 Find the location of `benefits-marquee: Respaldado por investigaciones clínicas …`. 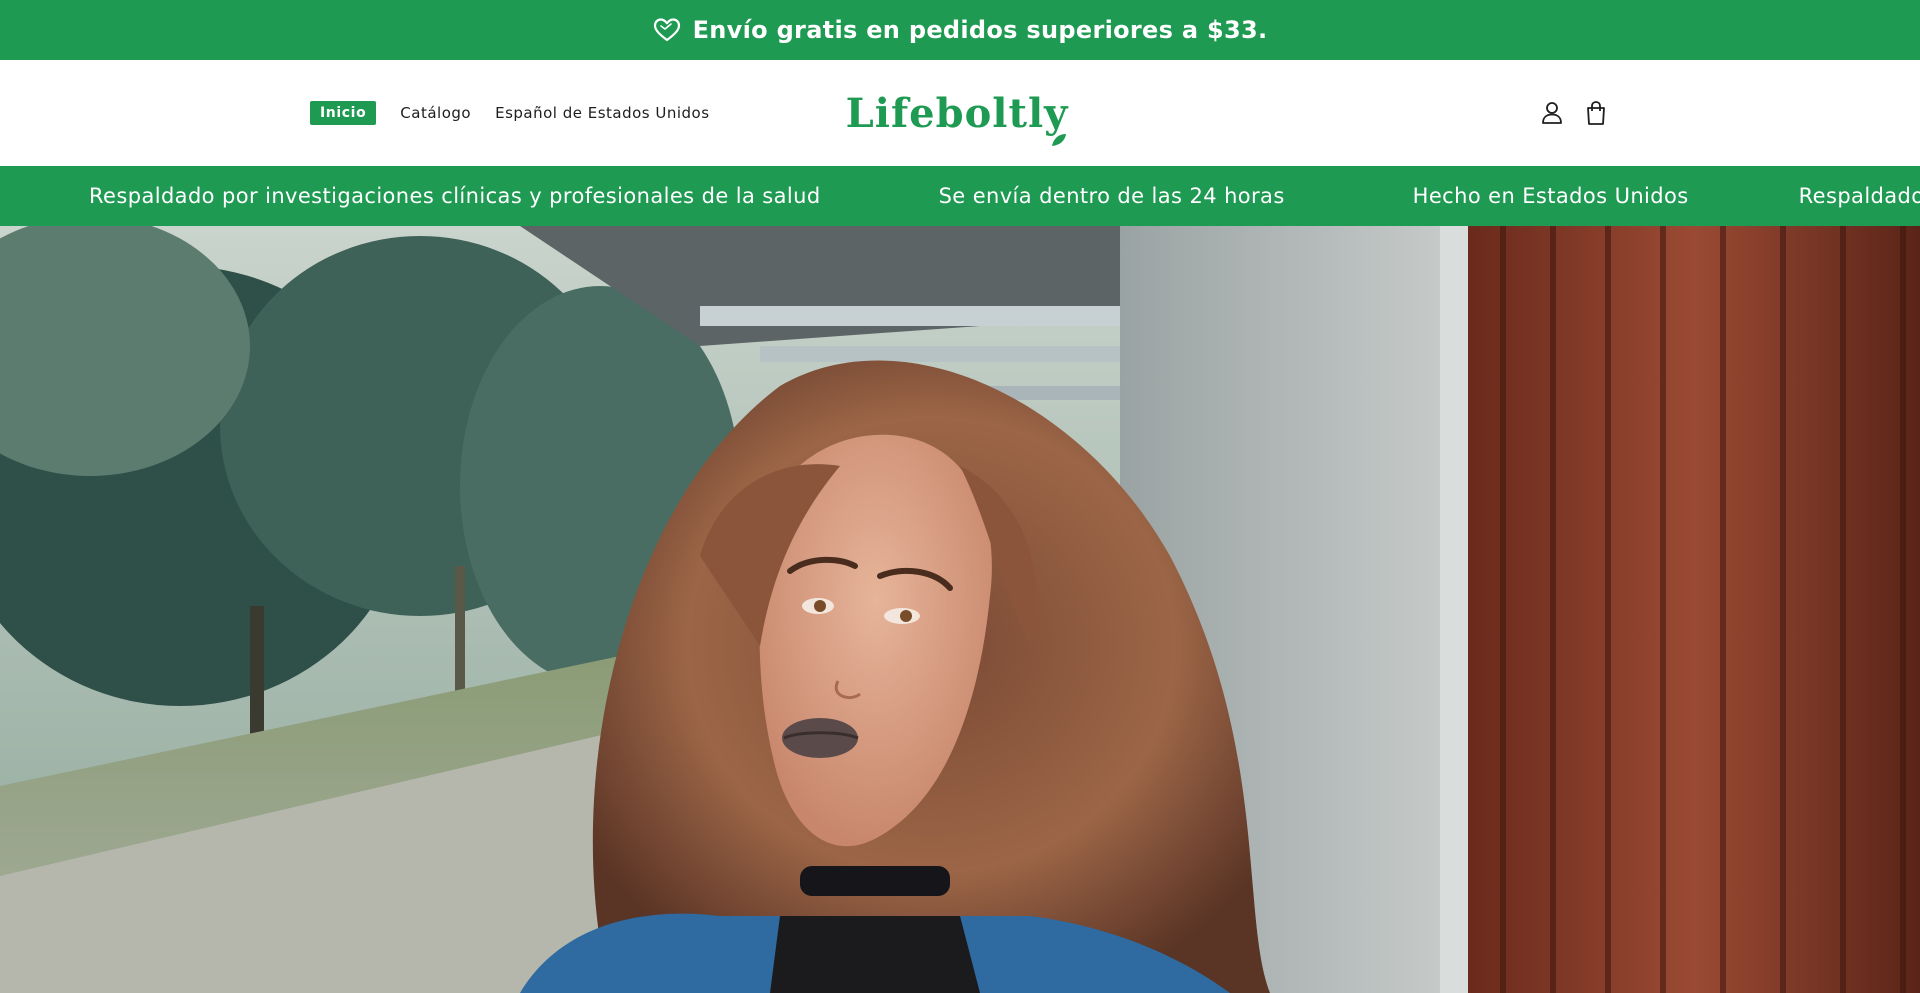

benefits-marquee: Respaldado por investigaciones clínicas … is located at coordinates (960, 196).